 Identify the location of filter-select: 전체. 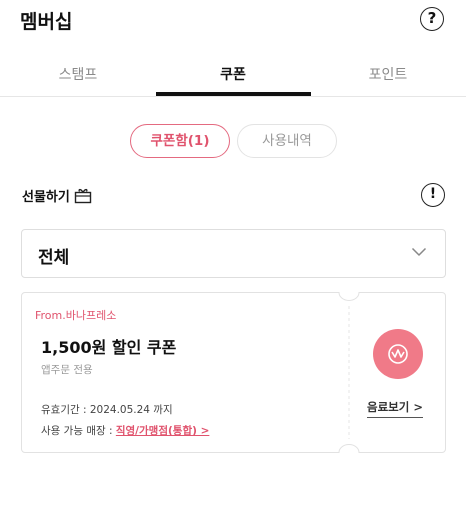
(233, 253).